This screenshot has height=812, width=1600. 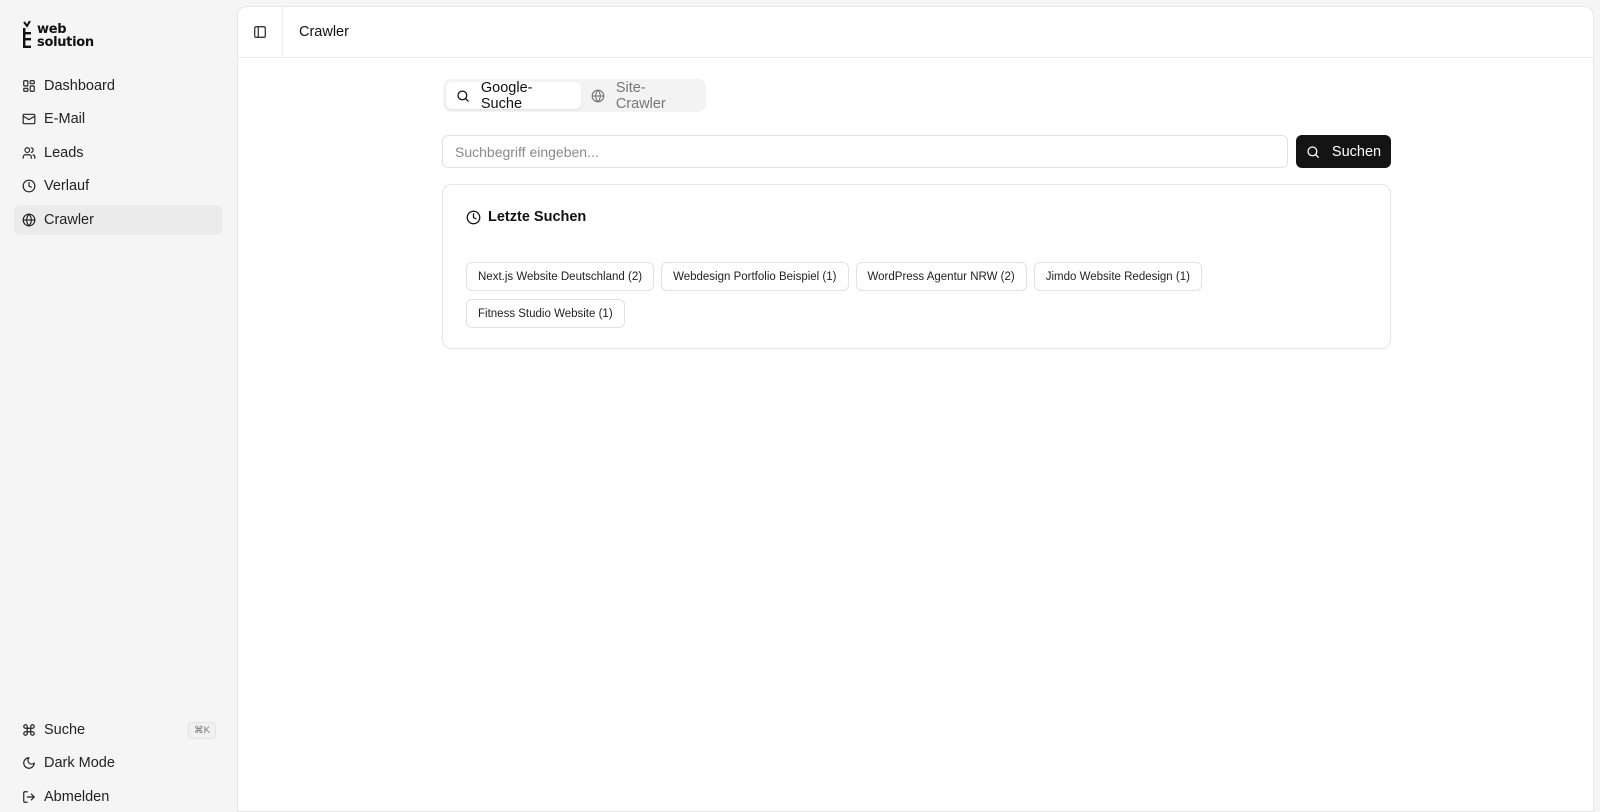 I want to click on sidebar-item-abmelden: Abmelden, so click(x=115, y=797).